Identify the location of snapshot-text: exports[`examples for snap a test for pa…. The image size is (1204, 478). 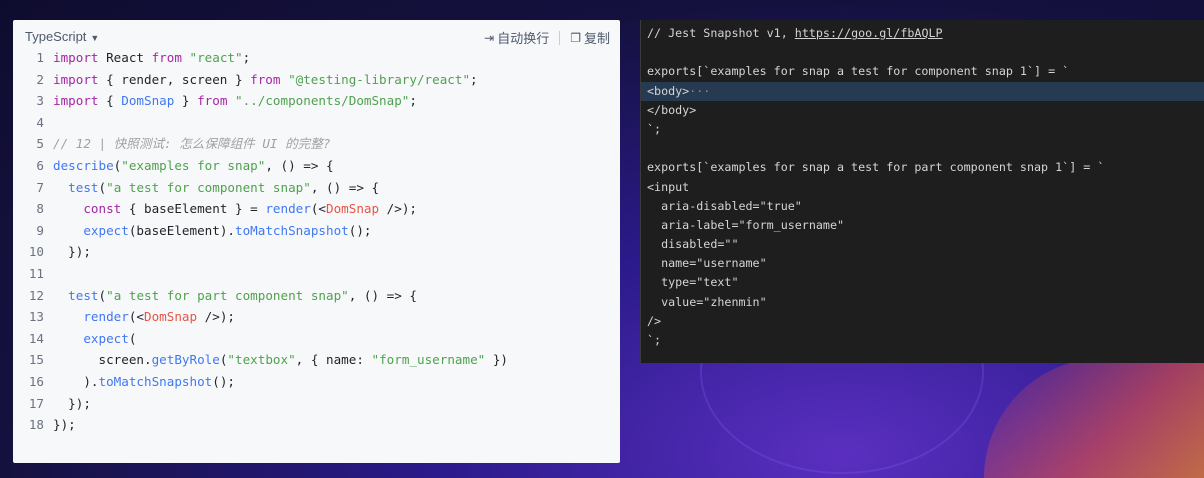
(876, 167).